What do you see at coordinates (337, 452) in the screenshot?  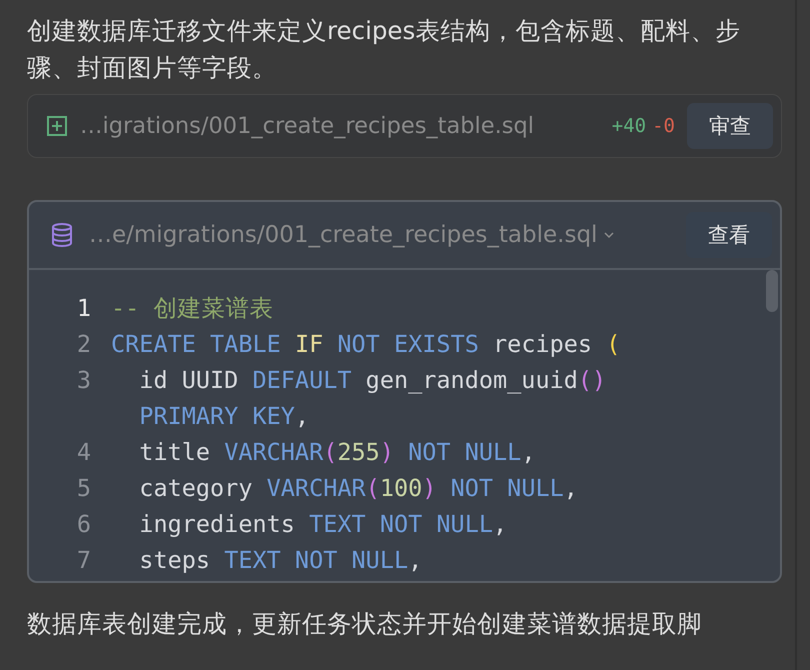 I see `code-line: title VARCHAR(255) NOT NULL,` at bounding box center [337, 452].